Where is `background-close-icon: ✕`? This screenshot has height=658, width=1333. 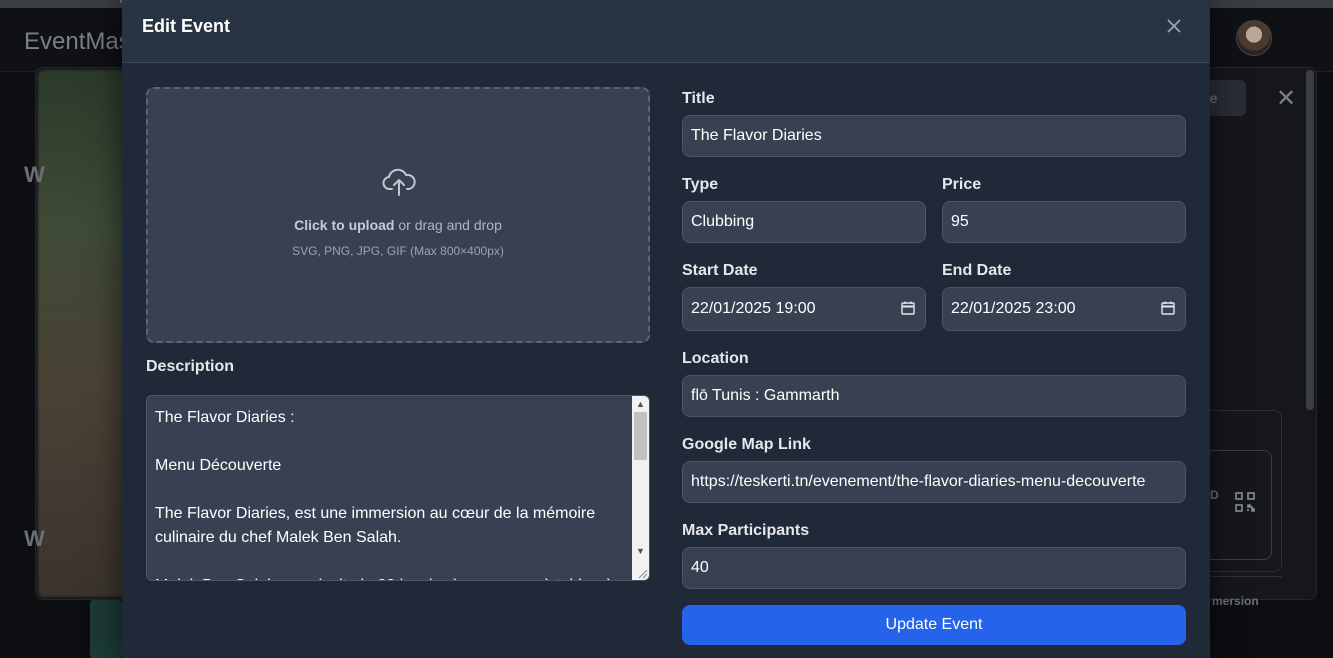
background-close-icon: ✕ is located at coordinates (1286, 98).